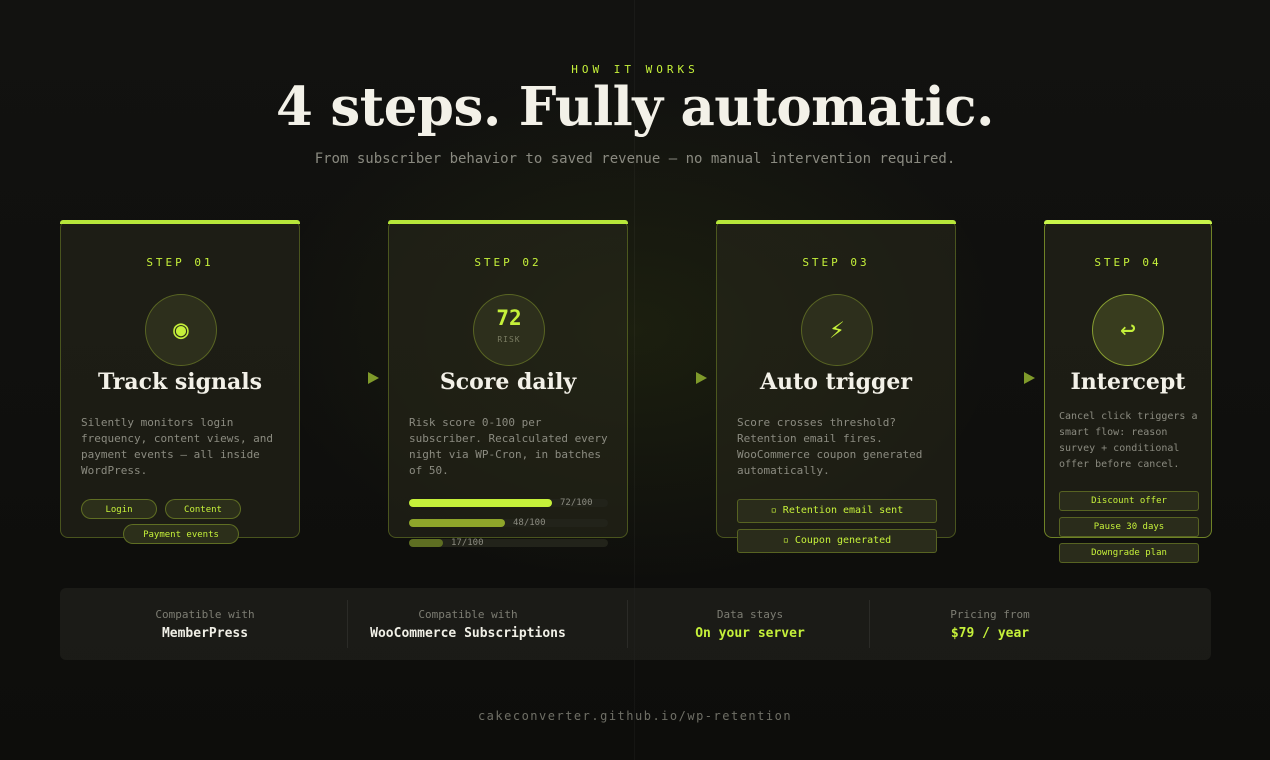 The height and width of the screenshot is (760, 1270). I want to click on tag-content: Content, so click(203, 509).